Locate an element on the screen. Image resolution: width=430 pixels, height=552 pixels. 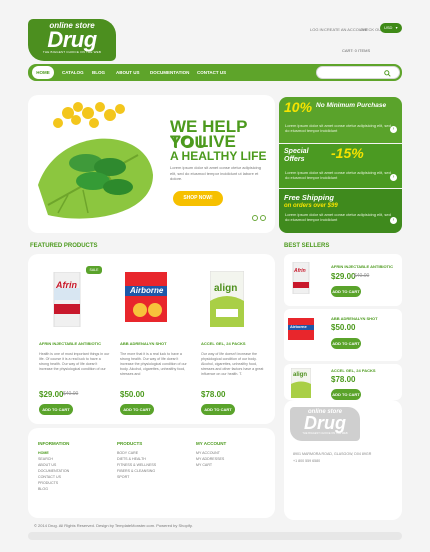
currency-value: USD is located at coordinates (388, 27).